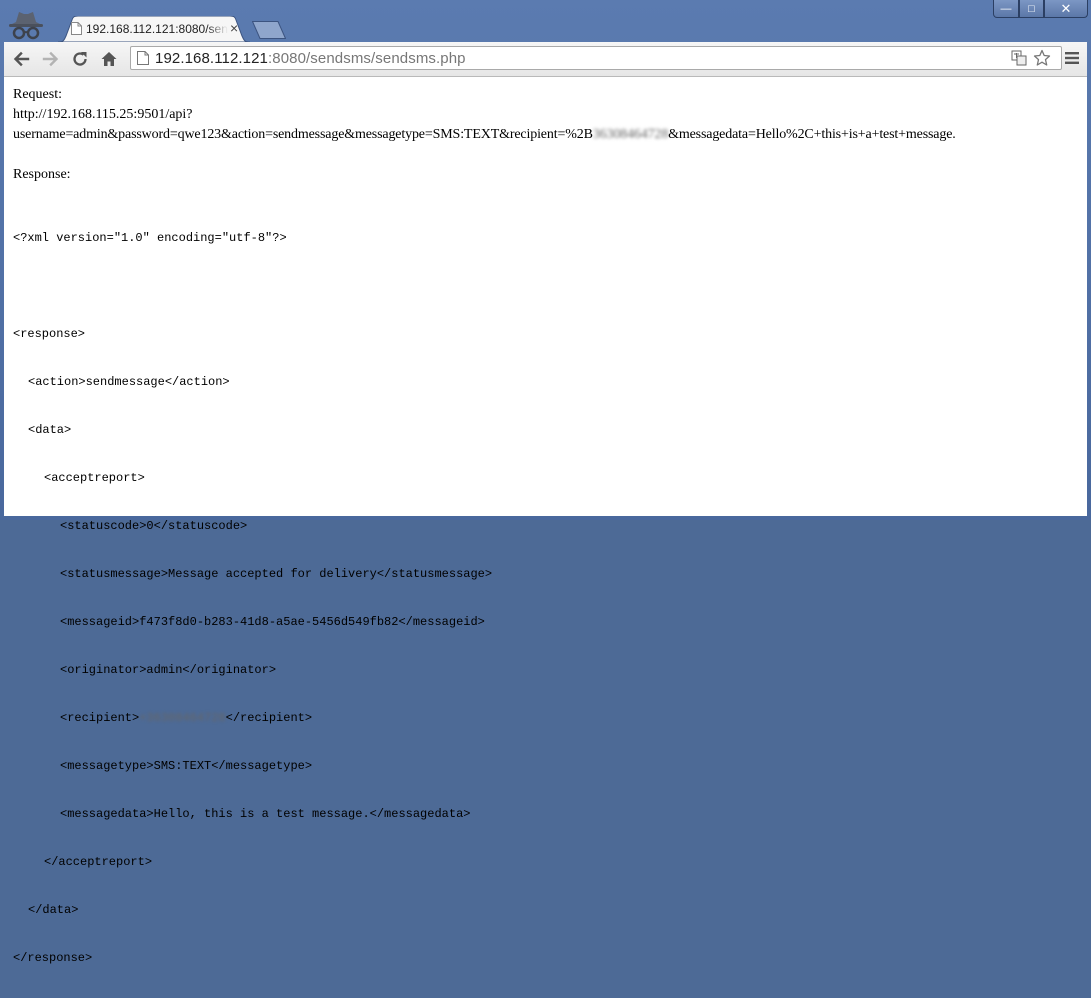  Describe the element at coordinates (211, 58) in the screenshot. I see `url-host: 192.168.112.121` at that location.